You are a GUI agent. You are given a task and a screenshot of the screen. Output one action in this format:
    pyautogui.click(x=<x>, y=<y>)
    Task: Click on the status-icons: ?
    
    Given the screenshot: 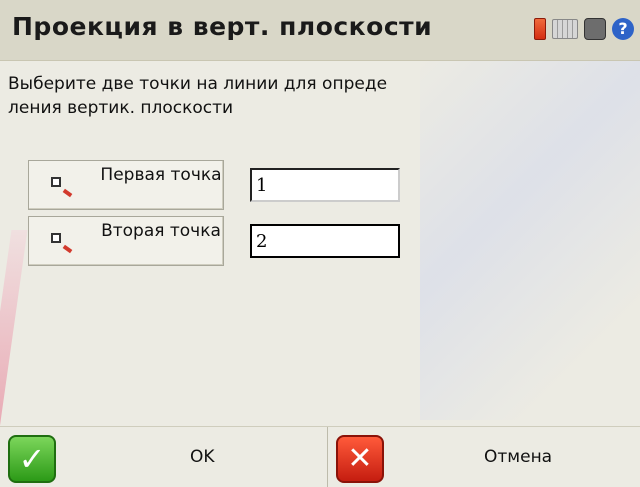 What is the action you would take?
    pyautogui.click(x=584, y=29)
    